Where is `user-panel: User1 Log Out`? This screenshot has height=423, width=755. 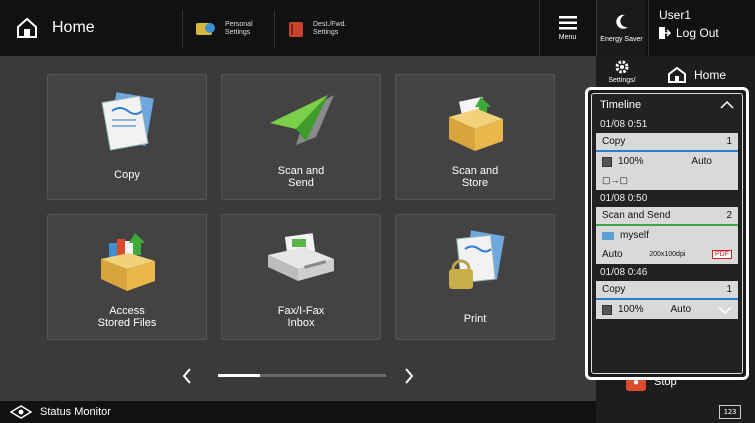 user-panel: User1 Log Out is located at coordinates (701, 28).